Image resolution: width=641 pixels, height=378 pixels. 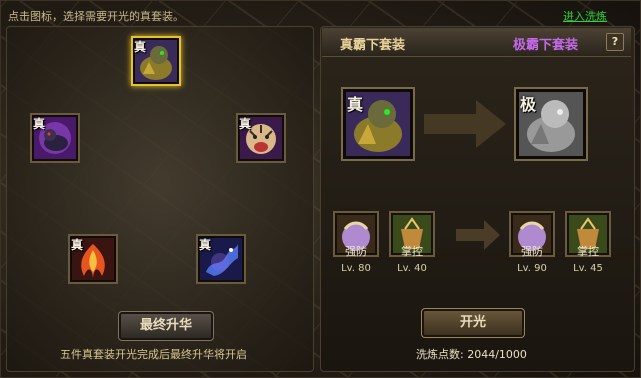 I want to click on skill-name-control: 掌控, so click(x=412, y=251).